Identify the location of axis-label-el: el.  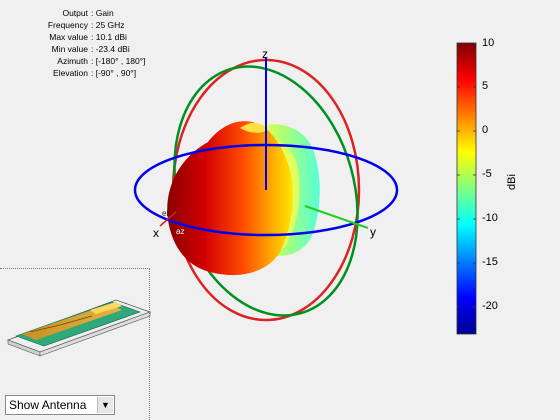
(165, 213).